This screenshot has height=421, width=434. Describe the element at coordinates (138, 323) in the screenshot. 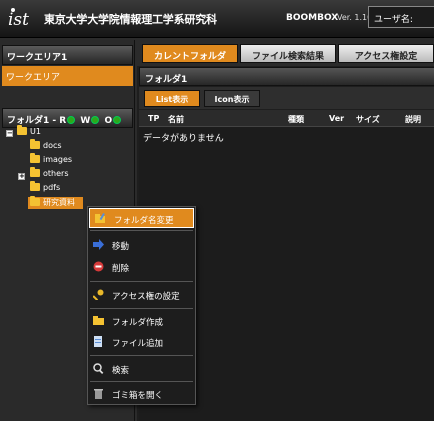

I see `menu-item-label: フォルダ作成` at that location.